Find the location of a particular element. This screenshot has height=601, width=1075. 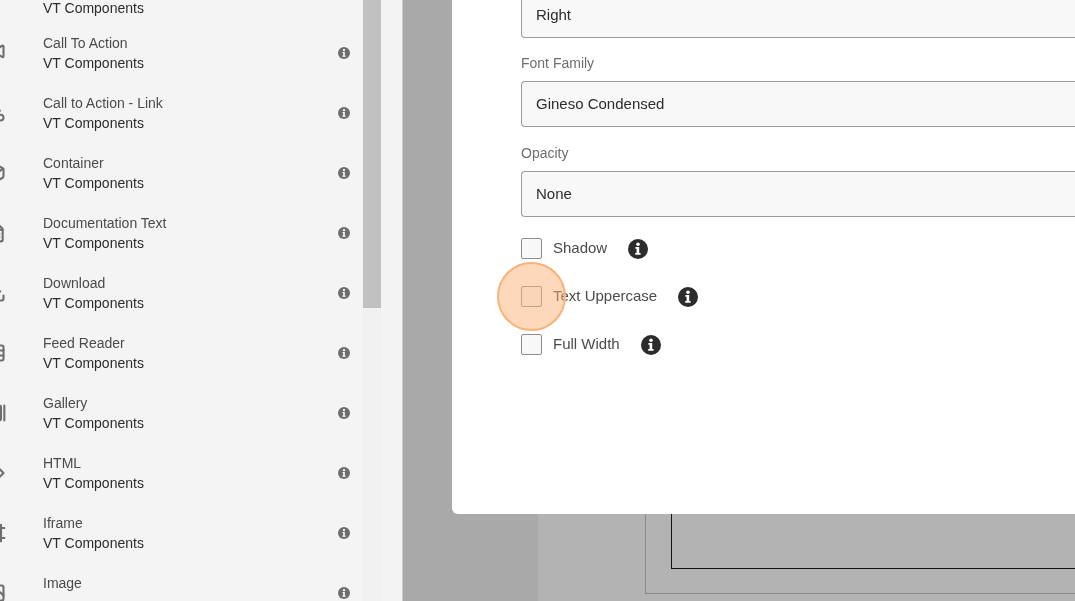

select-field: Gineso Condensed is located at coordinates (798, 104).